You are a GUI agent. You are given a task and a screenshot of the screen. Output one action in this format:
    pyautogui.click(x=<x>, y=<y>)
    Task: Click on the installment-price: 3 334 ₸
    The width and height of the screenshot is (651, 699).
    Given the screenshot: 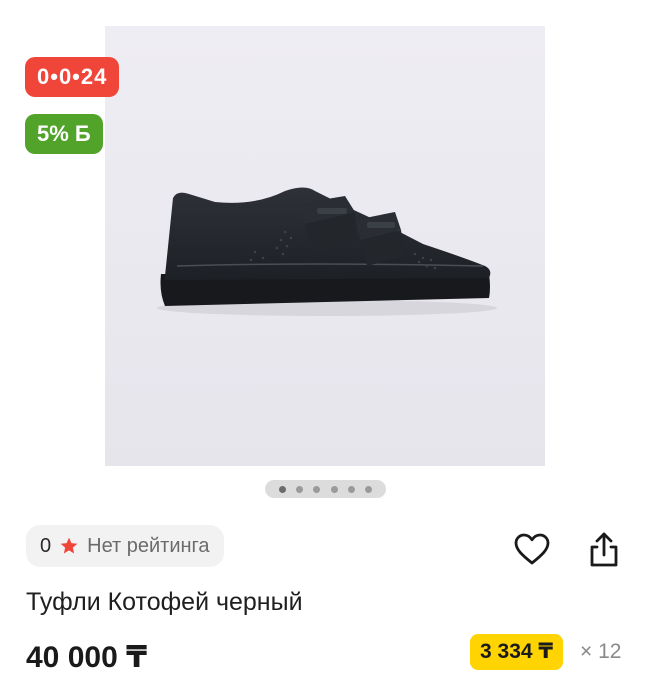 What is the action you would take?
    pyautogui.click(x=516, y=652)
    